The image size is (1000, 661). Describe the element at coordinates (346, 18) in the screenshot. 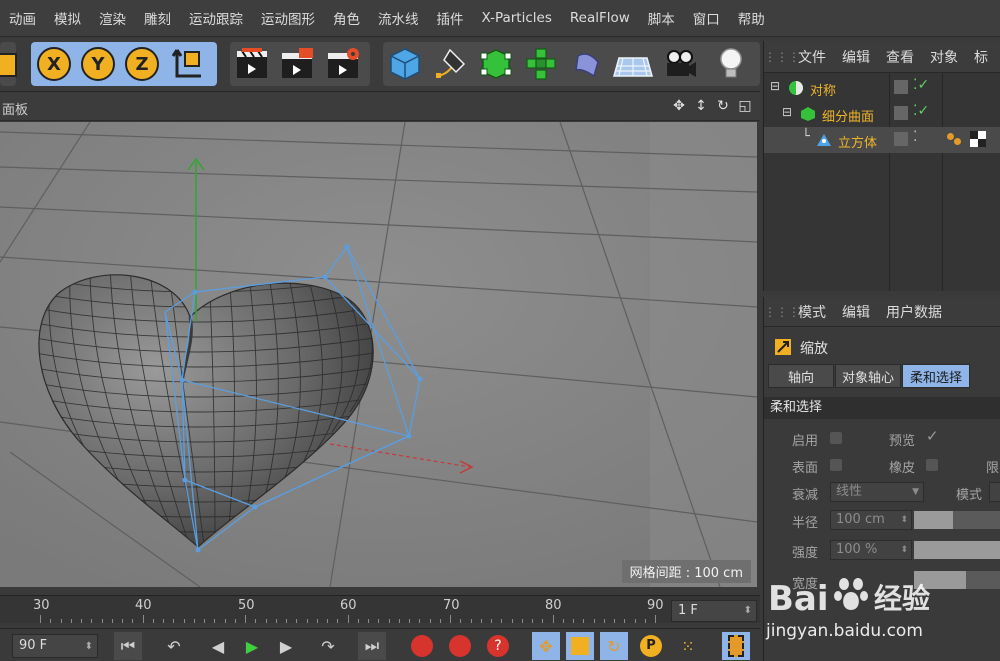

I see `menu-character: 角色` at that location.